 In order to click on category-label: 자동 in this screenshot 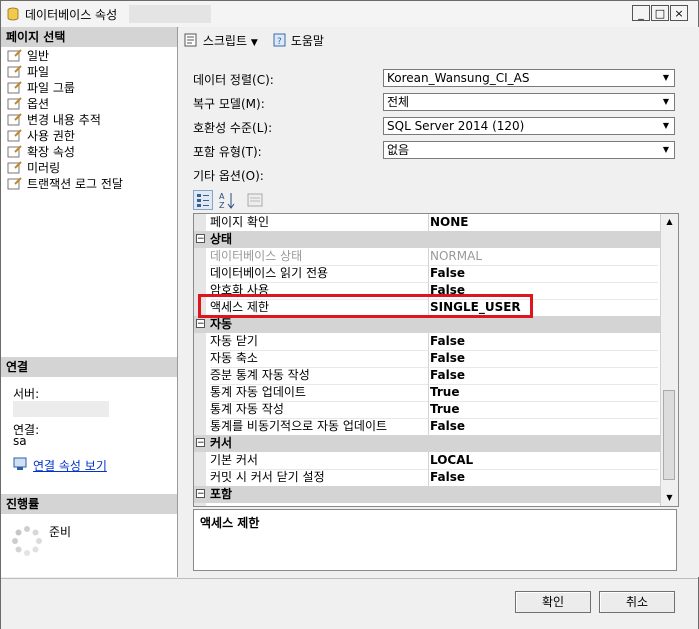, I will do `click(221, 324)`.